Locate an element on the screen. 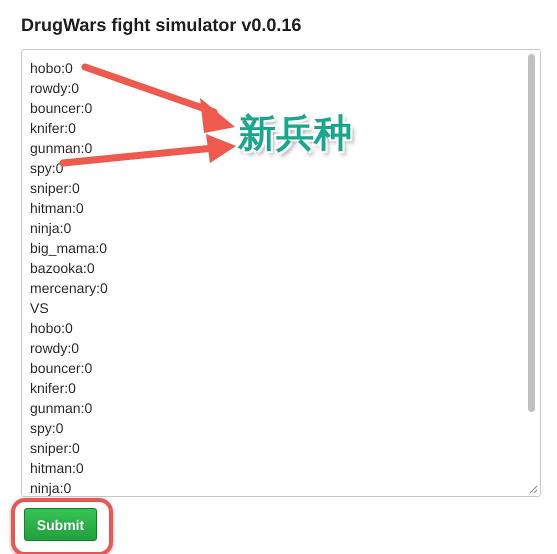  scrollbar-thumb is located at coordinates (531, 233).